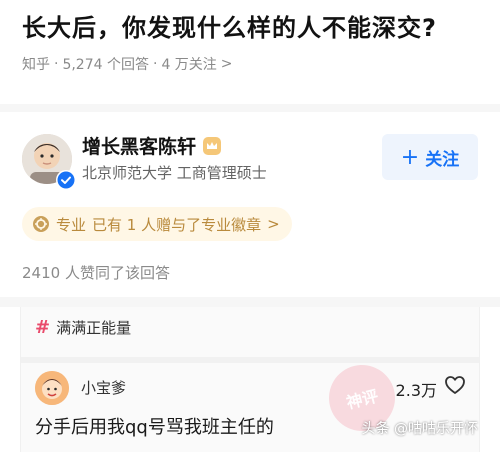 This screenshot has height=452, width=500. What do you see at coordinates (250, 64) in the screenshot?
I see `question-meta: 知乎 · 5,274 个回答 · 4 万关注 >` at bounding box center [250, 64].